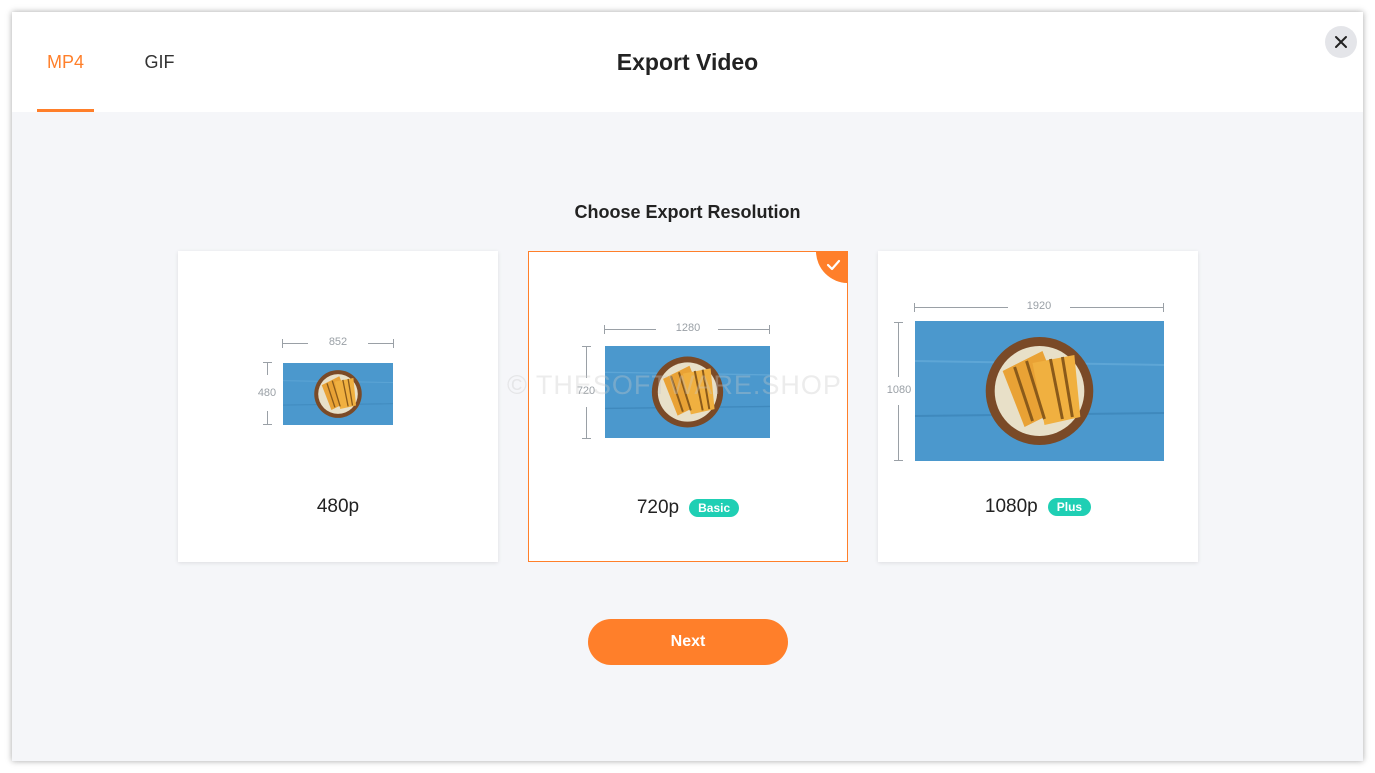 This screenshot has height=773, width=1375. I want to click on close-button, so click(1341, 42).